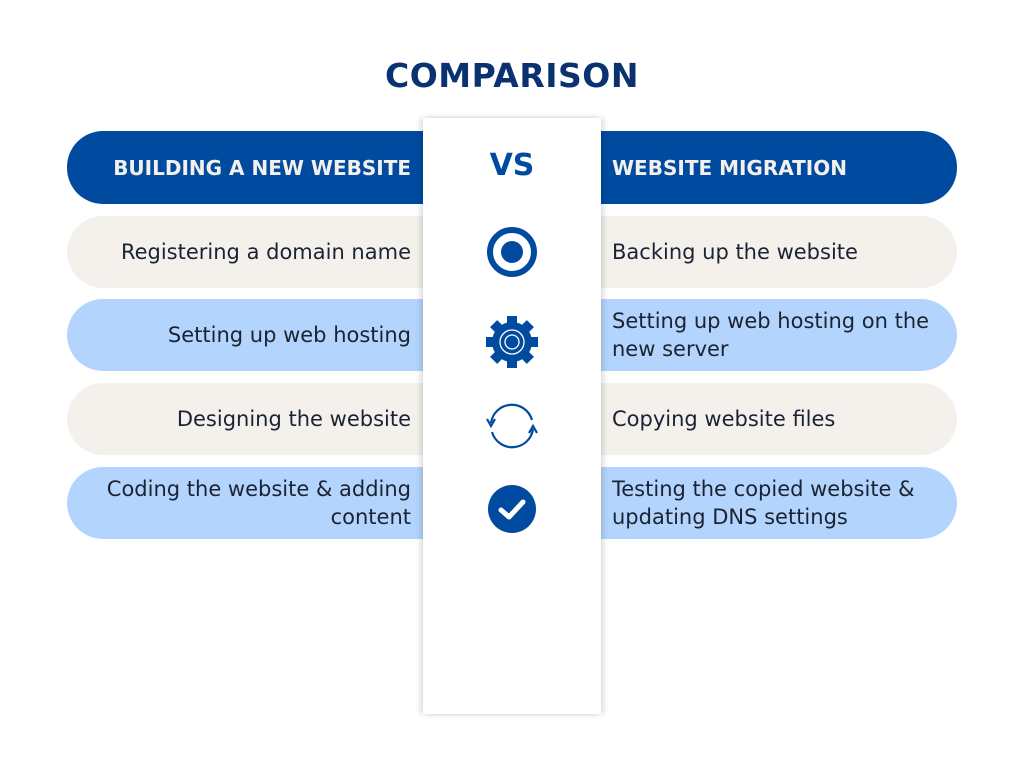 This screenshot has width=1024, height=768. Describe the element at coordinates (771, 335) in the screenshot. I see `right-item-label: Setting up web hosting on the new server` at that location.